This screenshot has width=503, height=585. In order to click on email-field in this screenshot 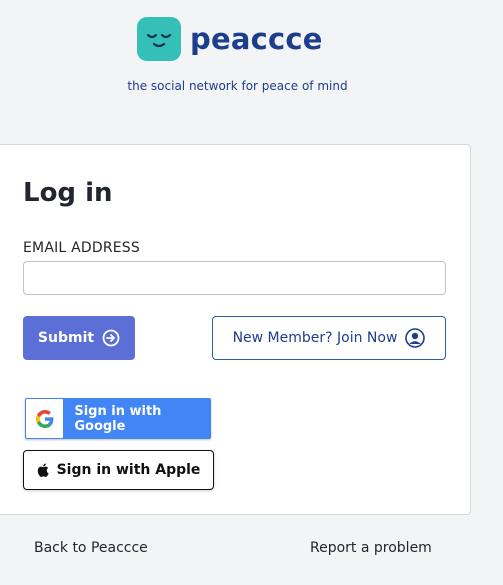, I will do `click(234, 278)`.